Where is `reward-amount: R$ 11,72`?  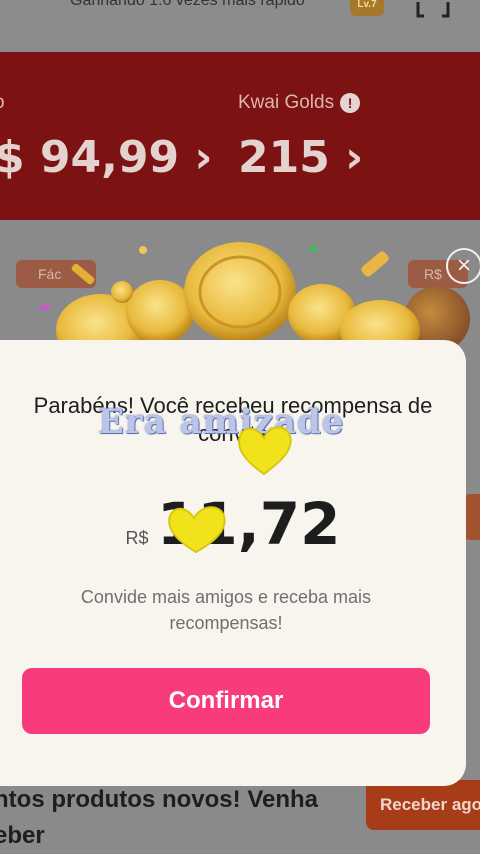 reward-amount: R$ 11,72 is located at coordinates (233, 524).